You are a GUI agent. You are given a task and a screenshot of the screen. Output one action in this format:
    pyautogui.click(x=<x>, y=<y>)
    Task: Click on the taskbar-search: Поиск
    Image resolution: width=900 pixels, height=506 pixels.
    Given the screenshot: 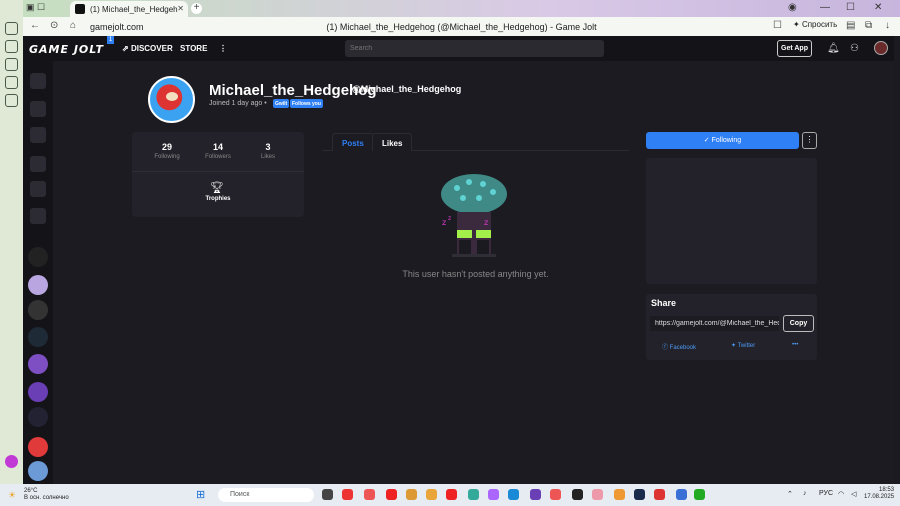 What is the action you would take?
    pyautogui.click(x=266, y=495)
    